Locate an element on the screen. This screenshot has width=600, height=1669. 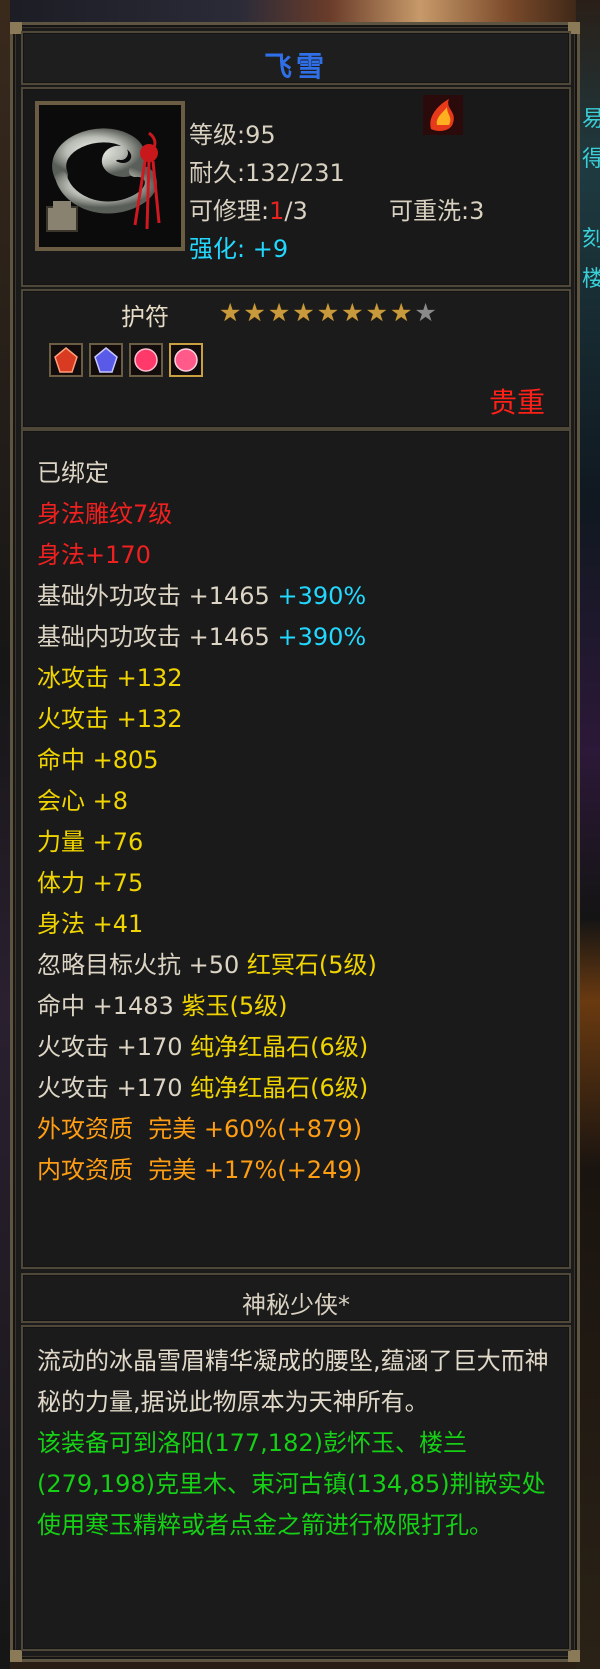
gem-stat-4: 火攻击 +170 纯净红晶石(6级) is located at coordinates (203, 1088).